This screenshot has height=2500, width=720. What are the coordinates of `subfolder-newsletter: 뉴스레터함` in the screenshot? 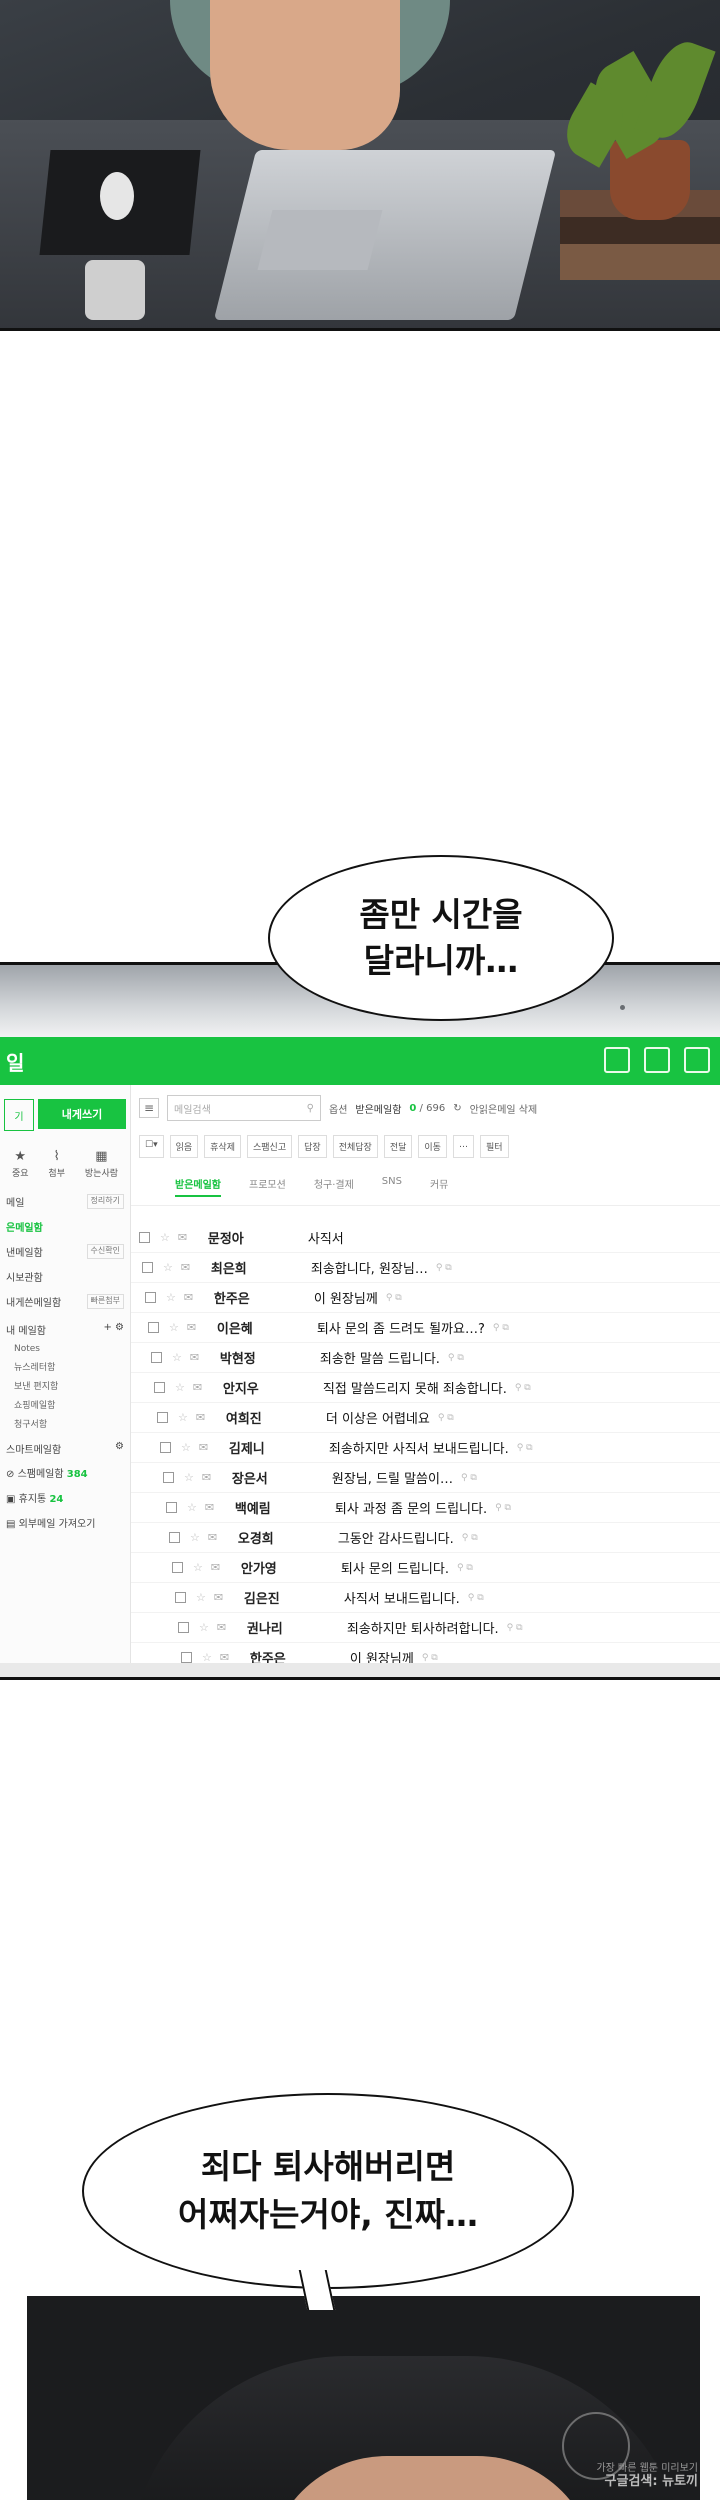 It's located at (65, 1366).